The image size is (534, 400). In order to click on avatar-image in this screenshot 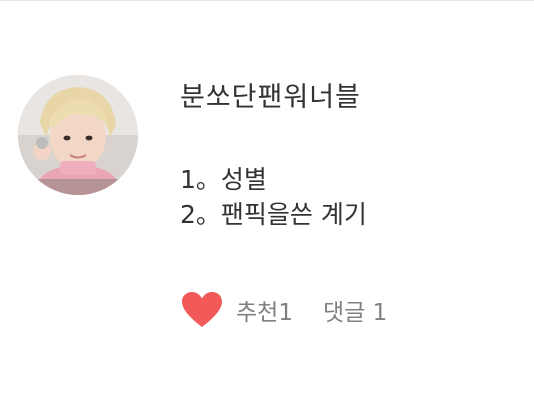, I will do `click(78, 135)`.